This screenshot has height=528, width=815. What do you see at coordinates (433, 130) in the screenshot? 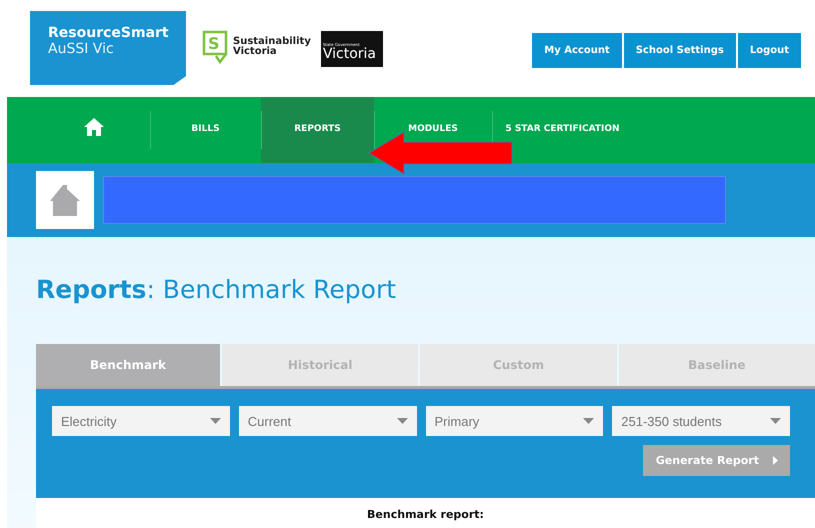
I see `nav-tab: MODULES` at bounding box center [433, 130].